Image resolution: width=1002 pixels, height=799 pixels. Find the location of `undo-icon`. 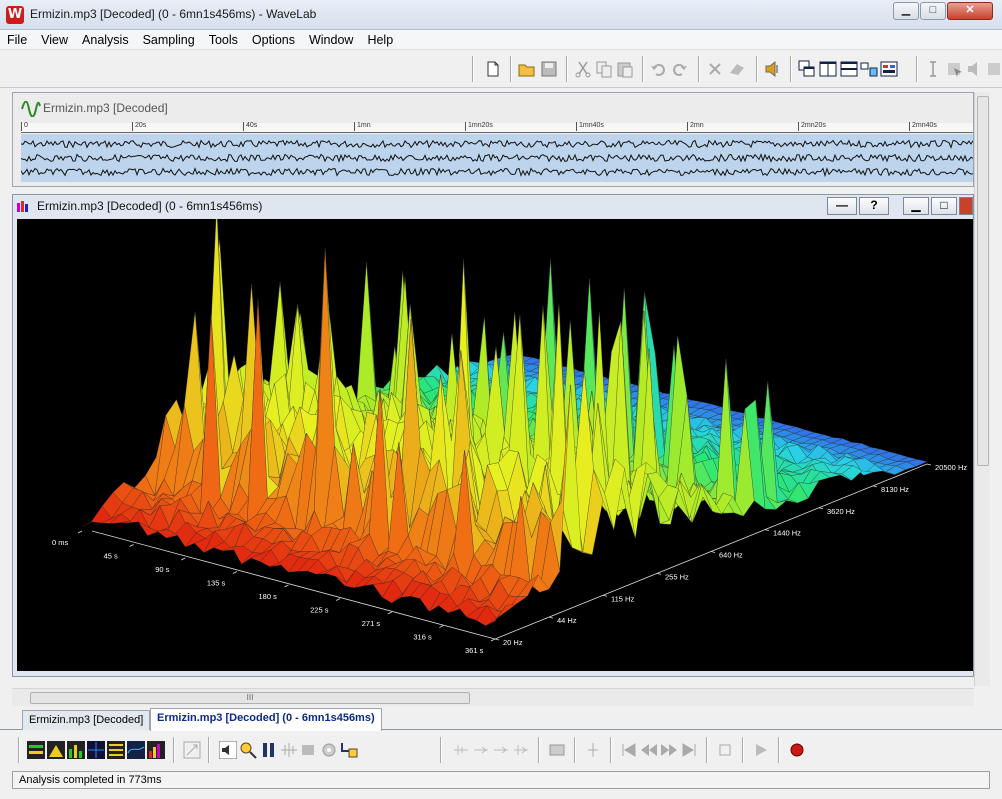

undo-icon is located at coordinates (659, 69).